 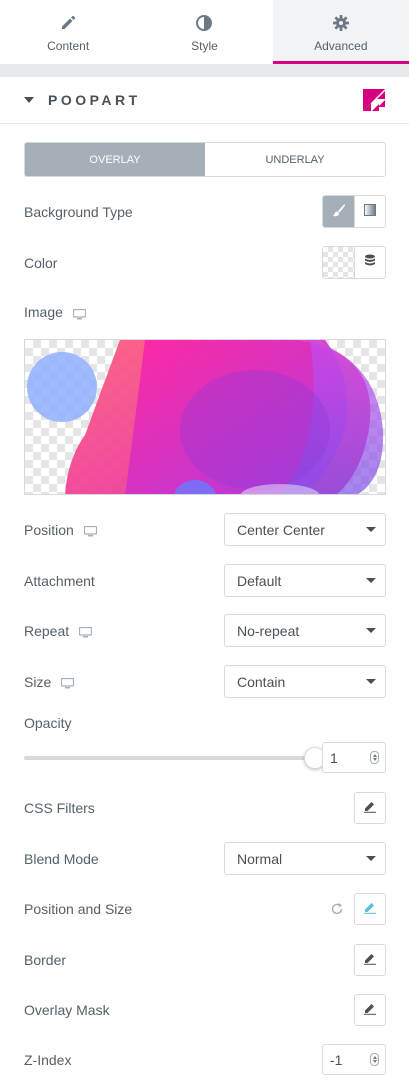 What do you see at coordinates (205, 858) in the screenshot?
I see `blend-mode-row: Blend Mode Normal` at bounding box center [205, 858].